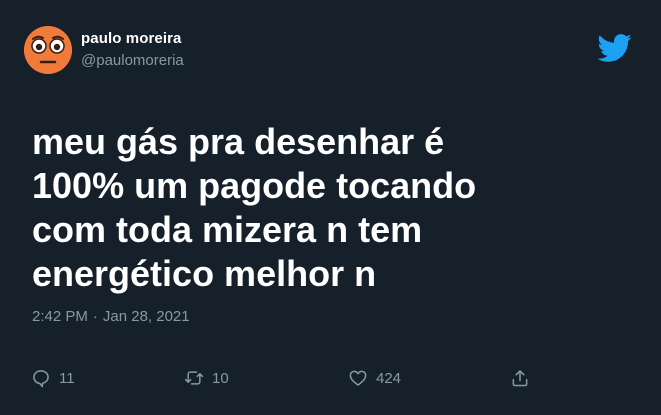 The image size is (661, 415). Describe the element at coordinates (53, 378) in the screenshot. I see `reply-button: 11` at that location.